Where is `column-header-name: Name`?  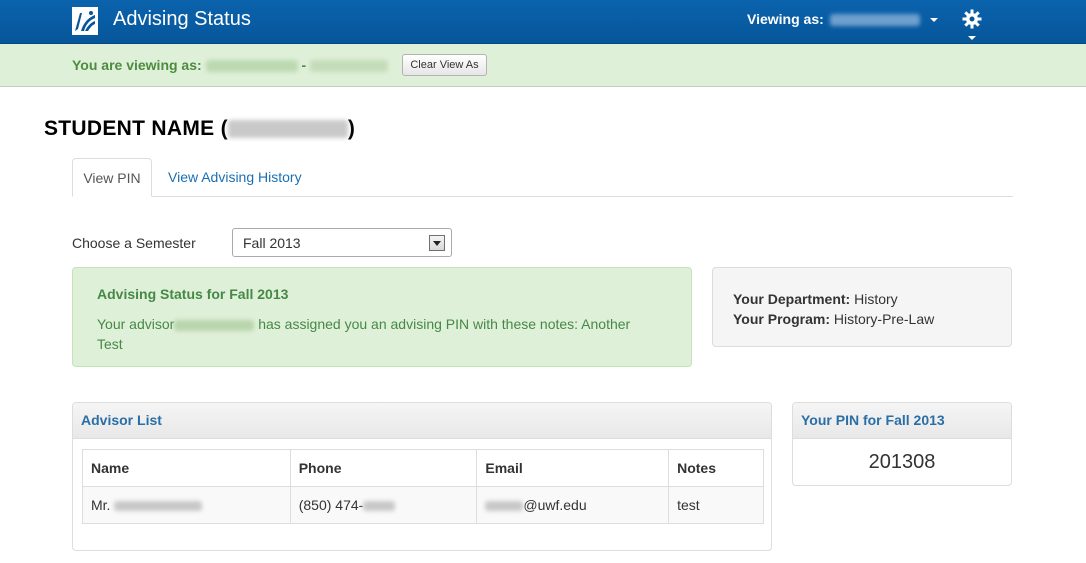 column-header-name: Name is located at coordinates (186, 468).